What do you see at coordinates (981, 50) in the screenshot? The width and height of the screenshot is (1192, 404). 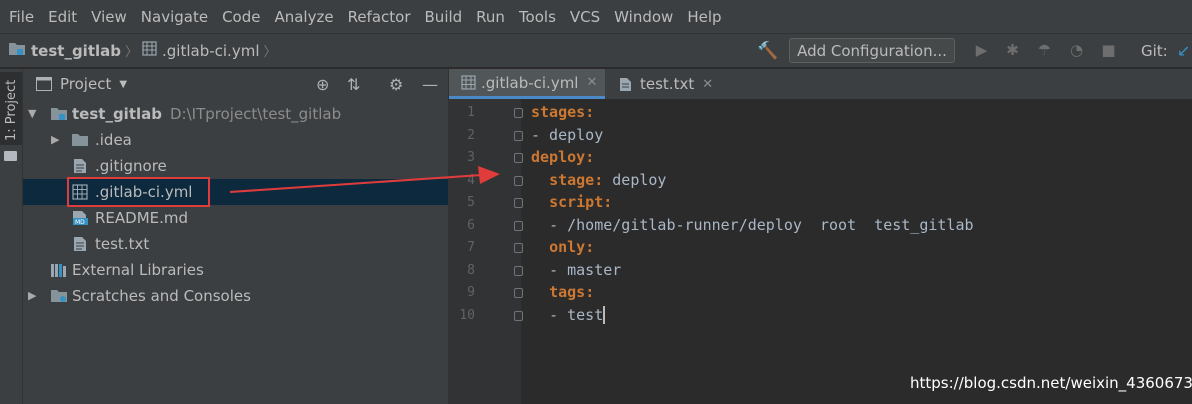 I see `run-icon: ▶` at bounding box center [981, 50].